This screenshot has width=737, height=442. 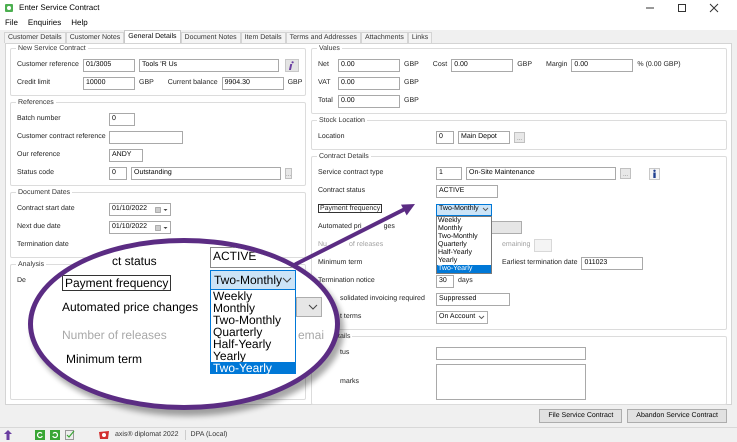 What do you see at coordinates (253, 320) in the screenshot?
I see `dropdown-option: Two-Monthly` at bounding box center [253, 320].